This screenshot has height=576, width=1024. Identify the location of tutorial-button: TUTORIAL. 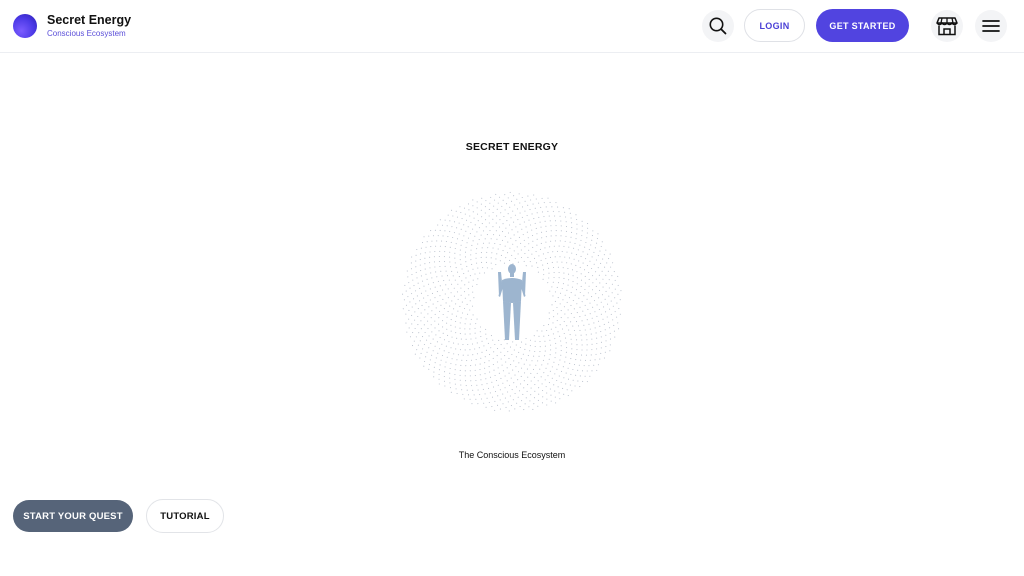
(185, 516).